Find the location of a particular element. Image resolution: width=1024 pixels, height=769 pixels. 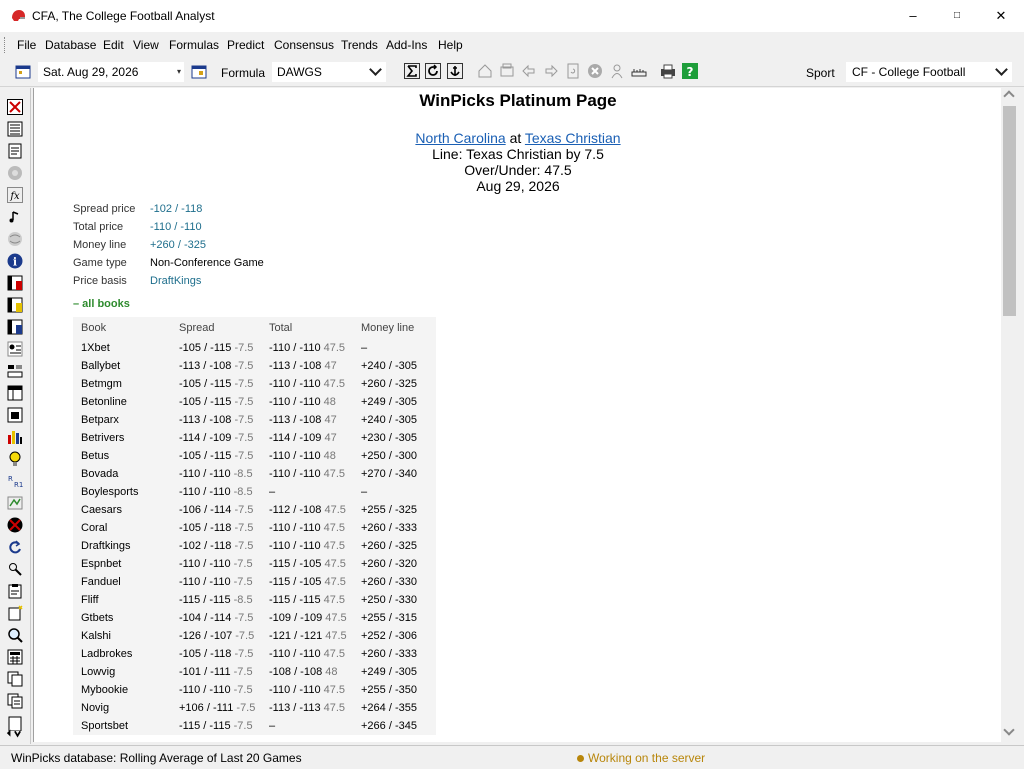

menu-view: View is located at coordinates (146, 45).